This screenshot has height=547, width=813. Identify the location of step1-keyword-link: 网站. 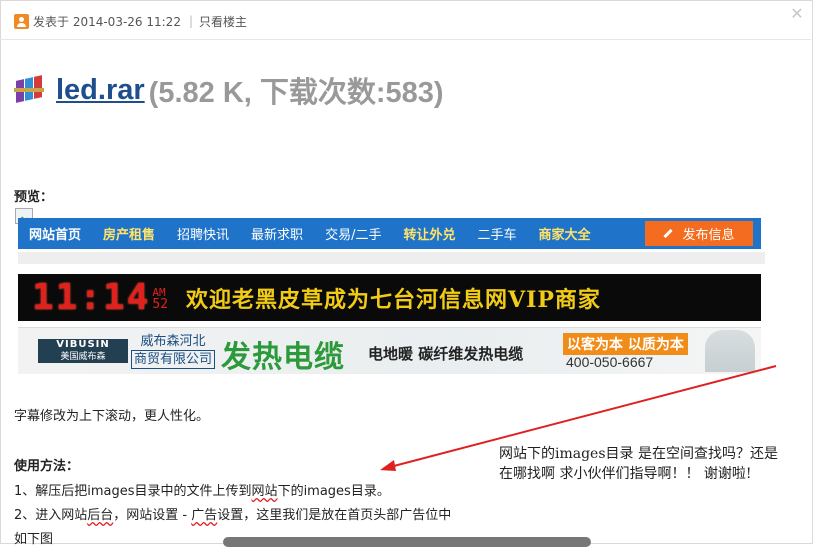
(265, 491).